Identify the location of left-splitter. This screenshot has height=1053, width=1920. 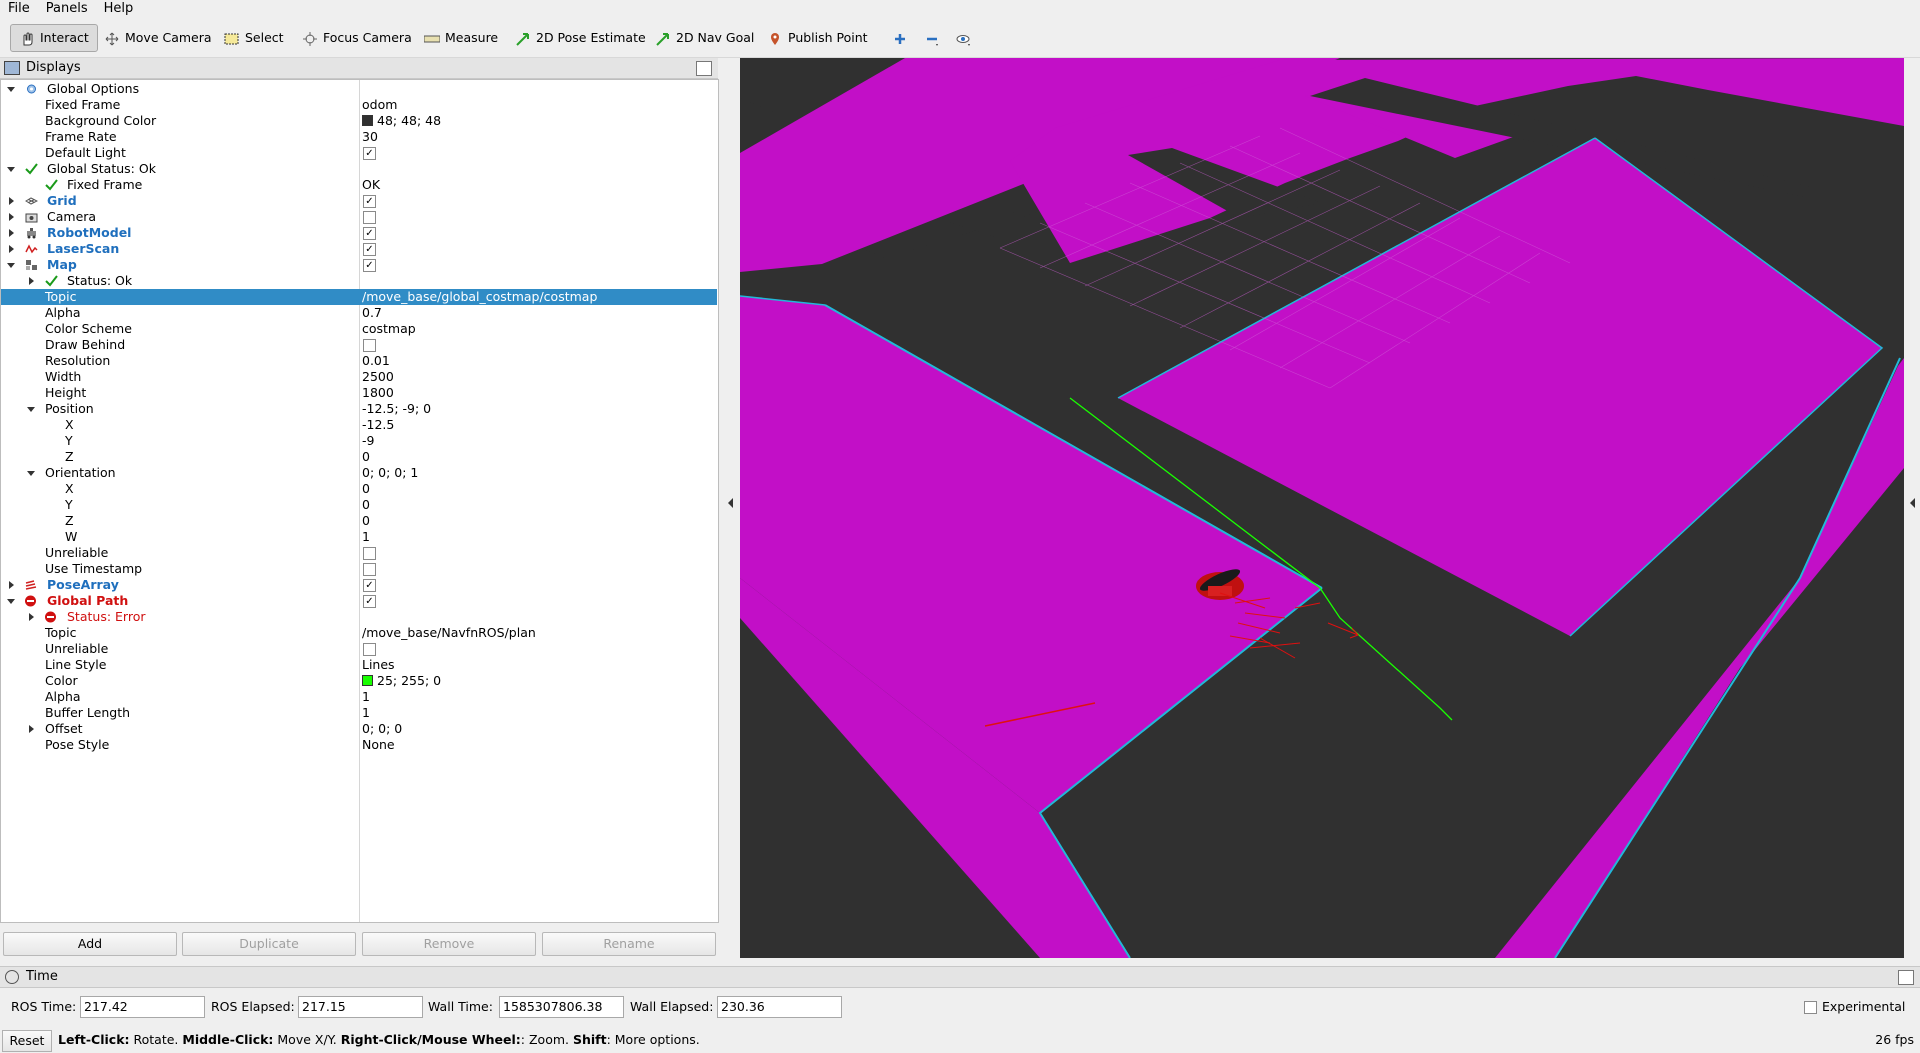
(730, 508).